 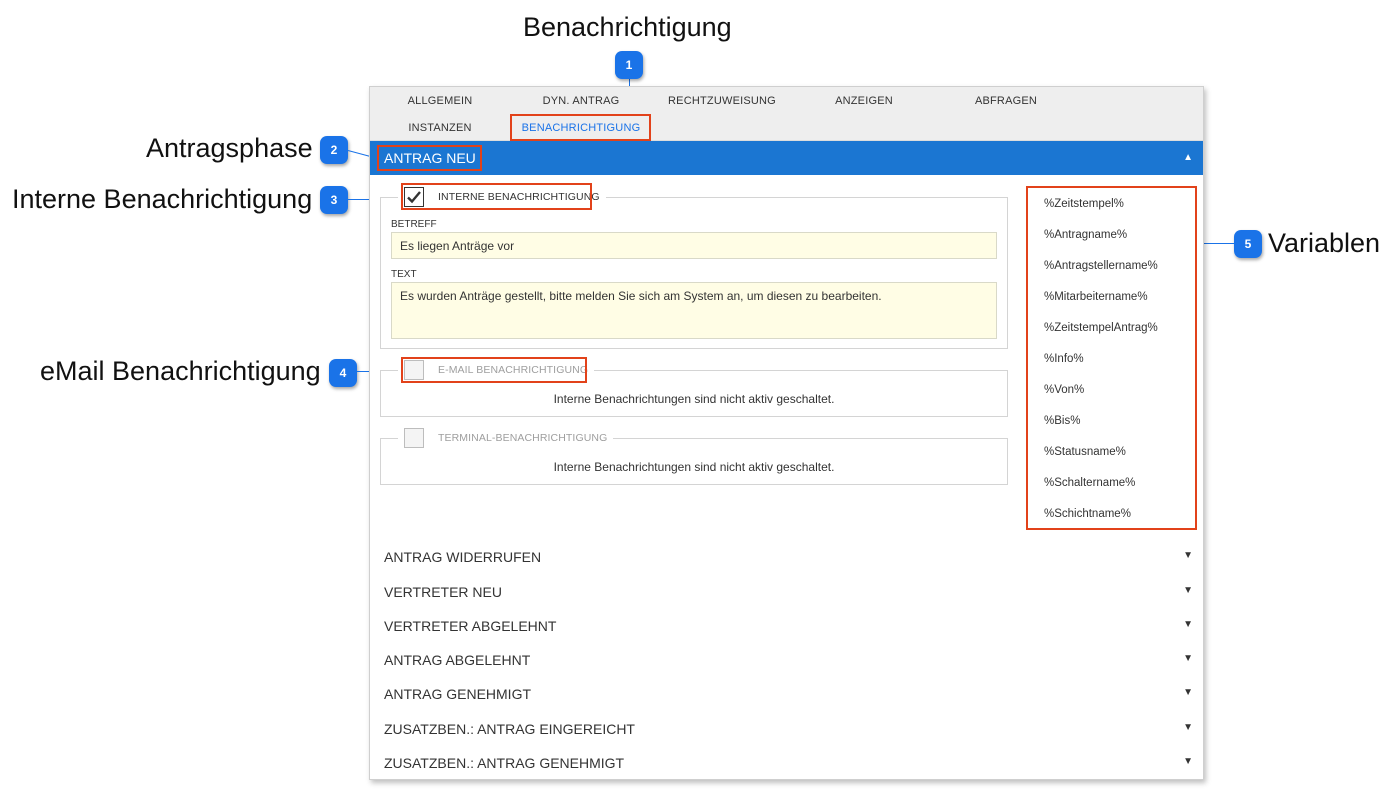 I want to click on terminal-notification-legend: TERMINAL-BENACHRICHTIGUNG, so click(x=506, y=438).